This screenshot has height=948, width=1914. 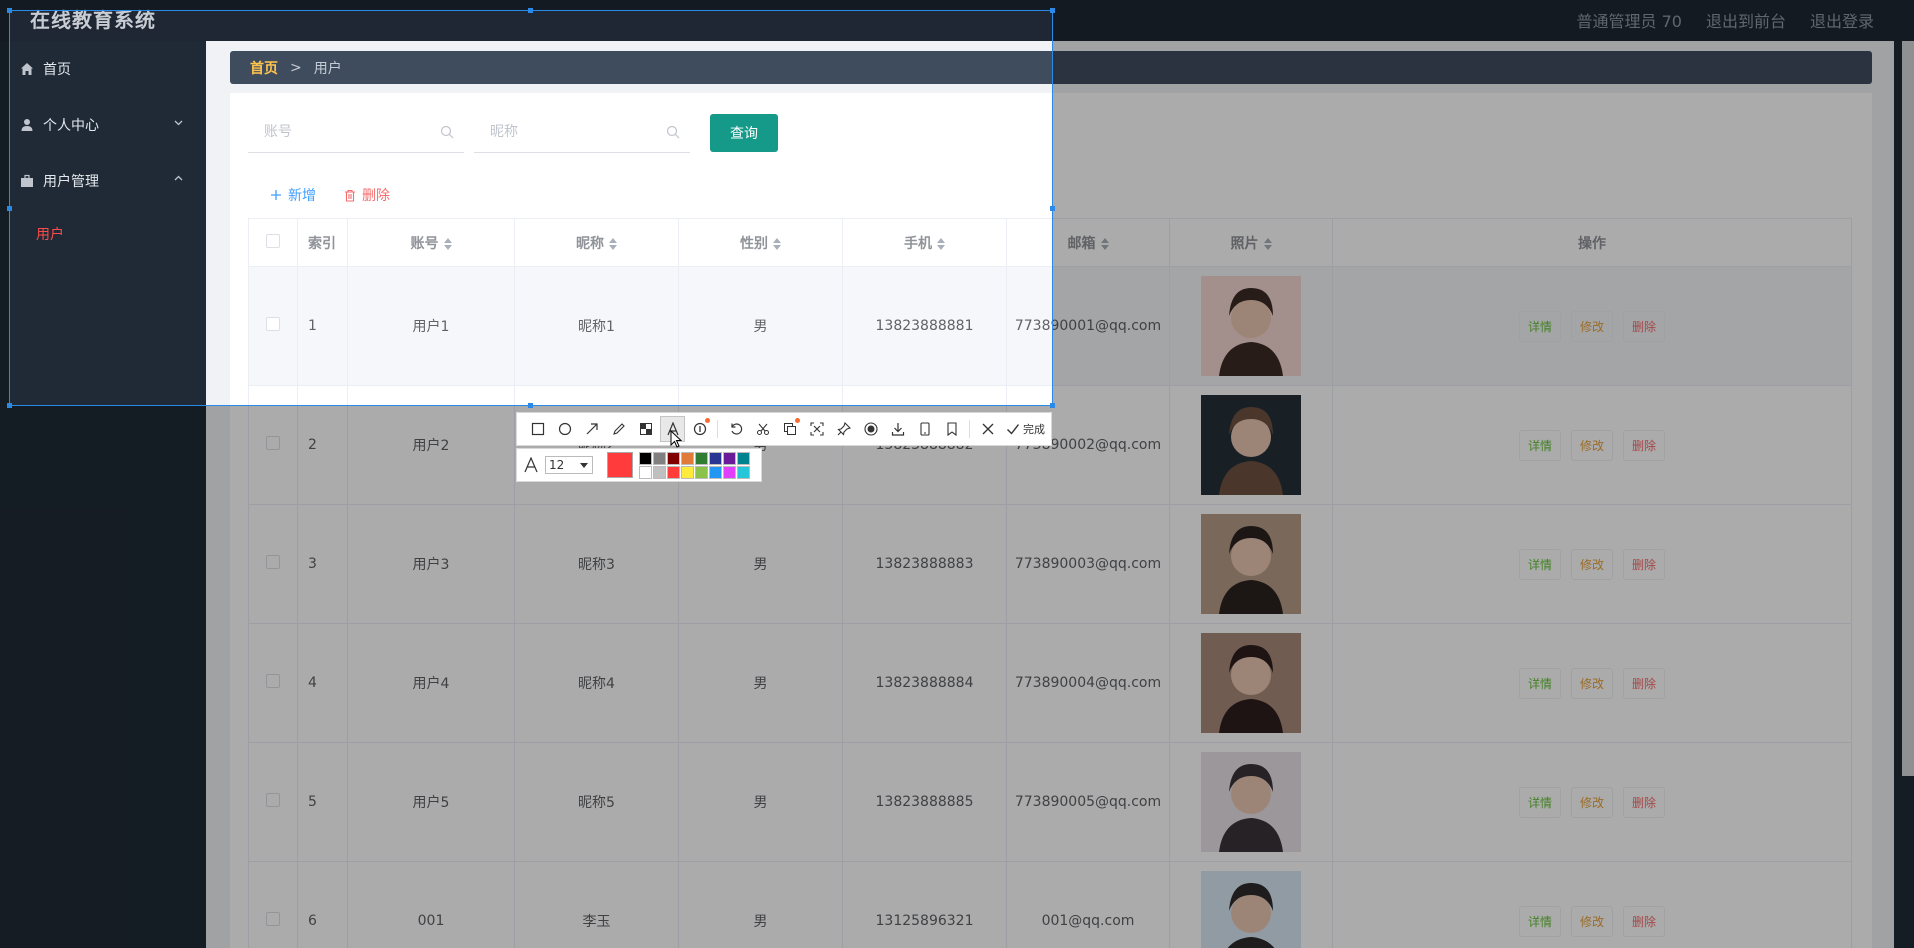 I want to click on copy-icon, so click(x=789, y=429).